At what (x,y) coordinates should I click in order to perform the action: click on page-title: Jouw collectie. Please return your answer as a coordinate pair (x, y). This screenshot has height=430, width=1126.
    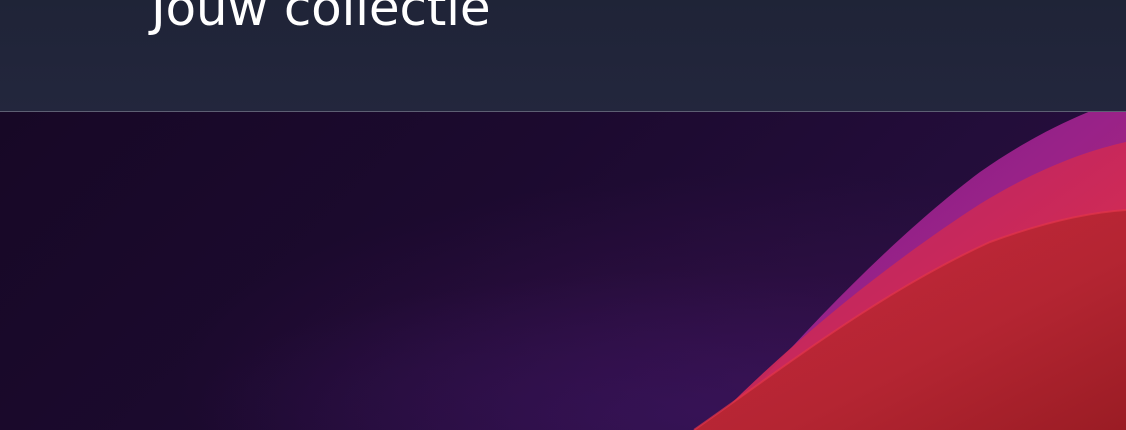
    Looking at the image, I should click on (321, 18).